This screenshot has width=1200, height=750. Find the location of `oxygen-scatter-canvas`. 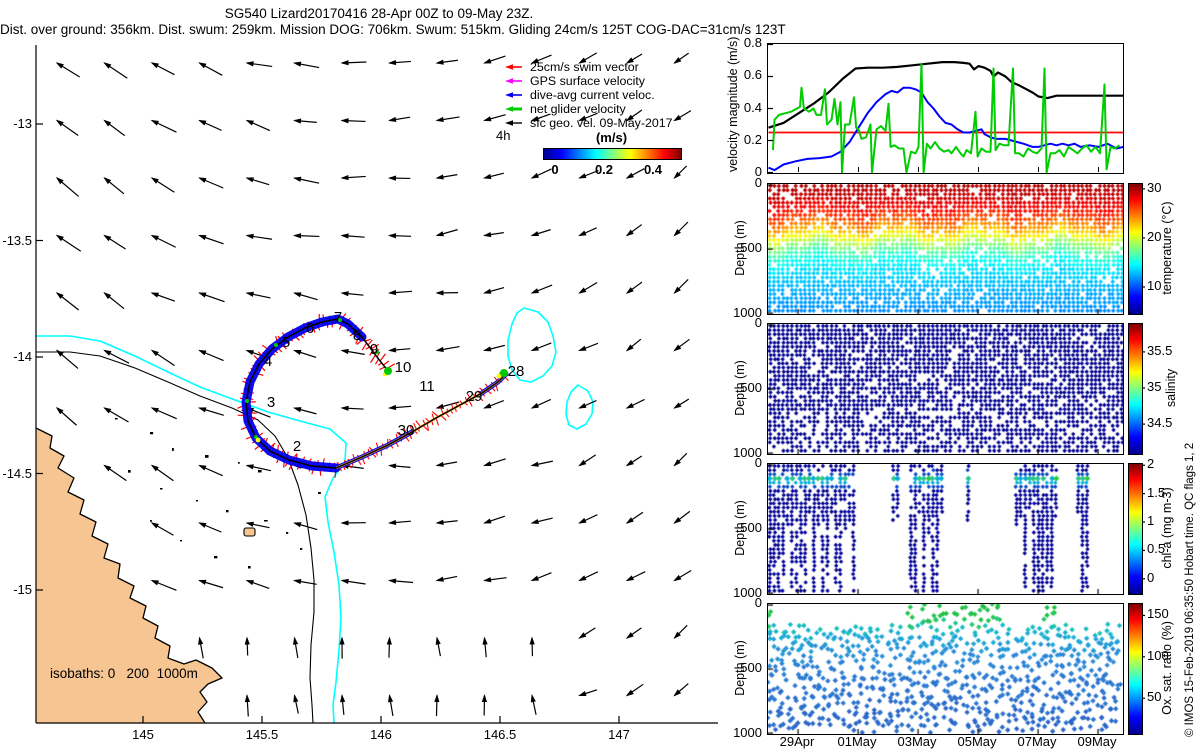

oxygen-scatter-canvas is located at coordinates (945, 669).